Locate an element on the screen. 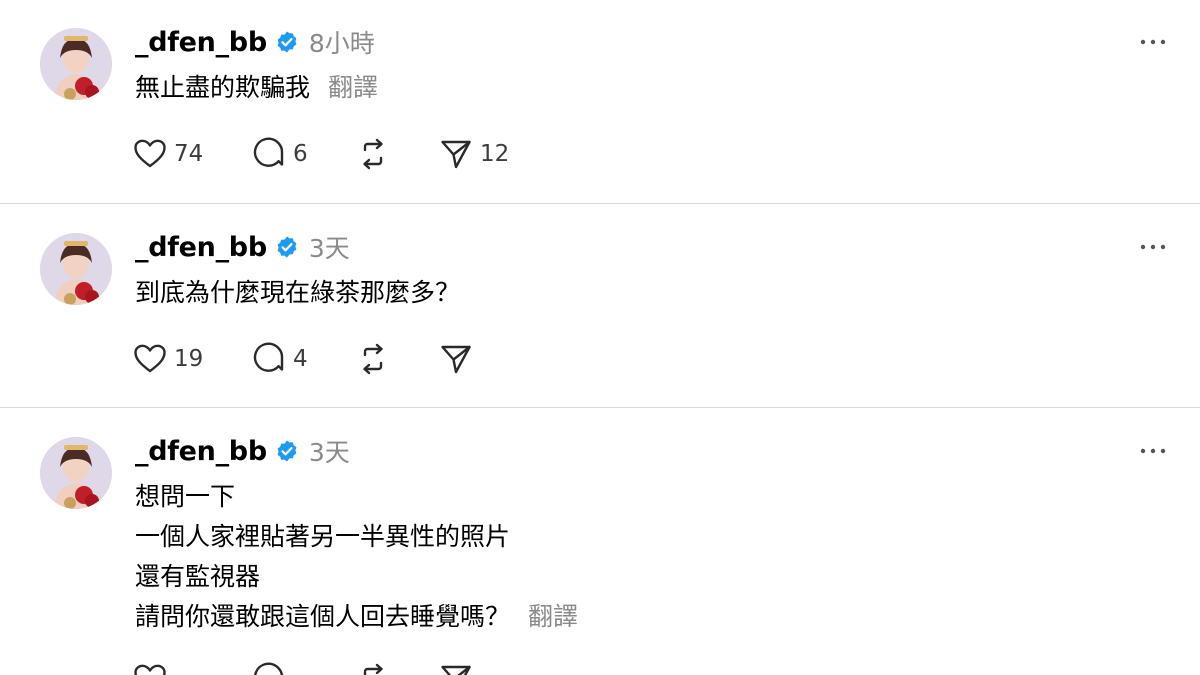 Image resolution: width=1200 pixels, height=675 pixels. reply-button: 4 is located at coordinates (304, 359).